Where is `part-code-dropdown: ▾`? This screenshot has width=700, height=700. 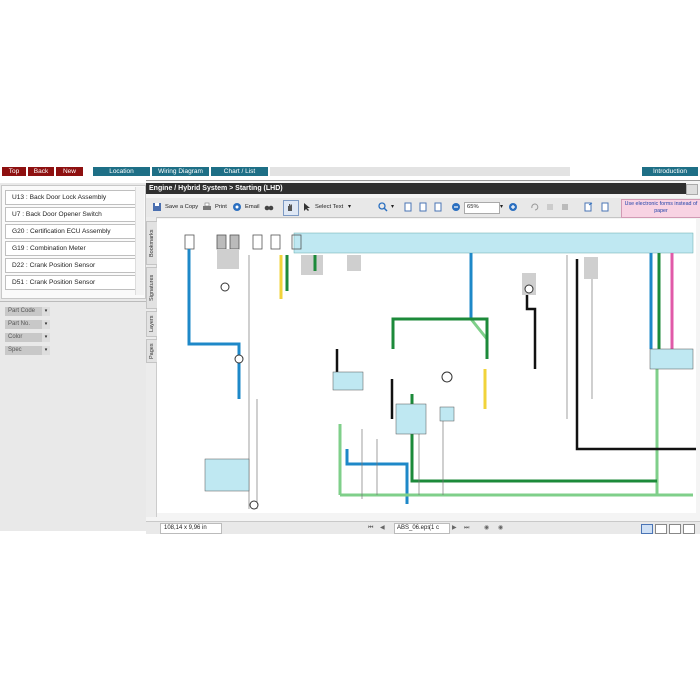 part-code-dropdown: ▾ is located at coordinates (46, 311).